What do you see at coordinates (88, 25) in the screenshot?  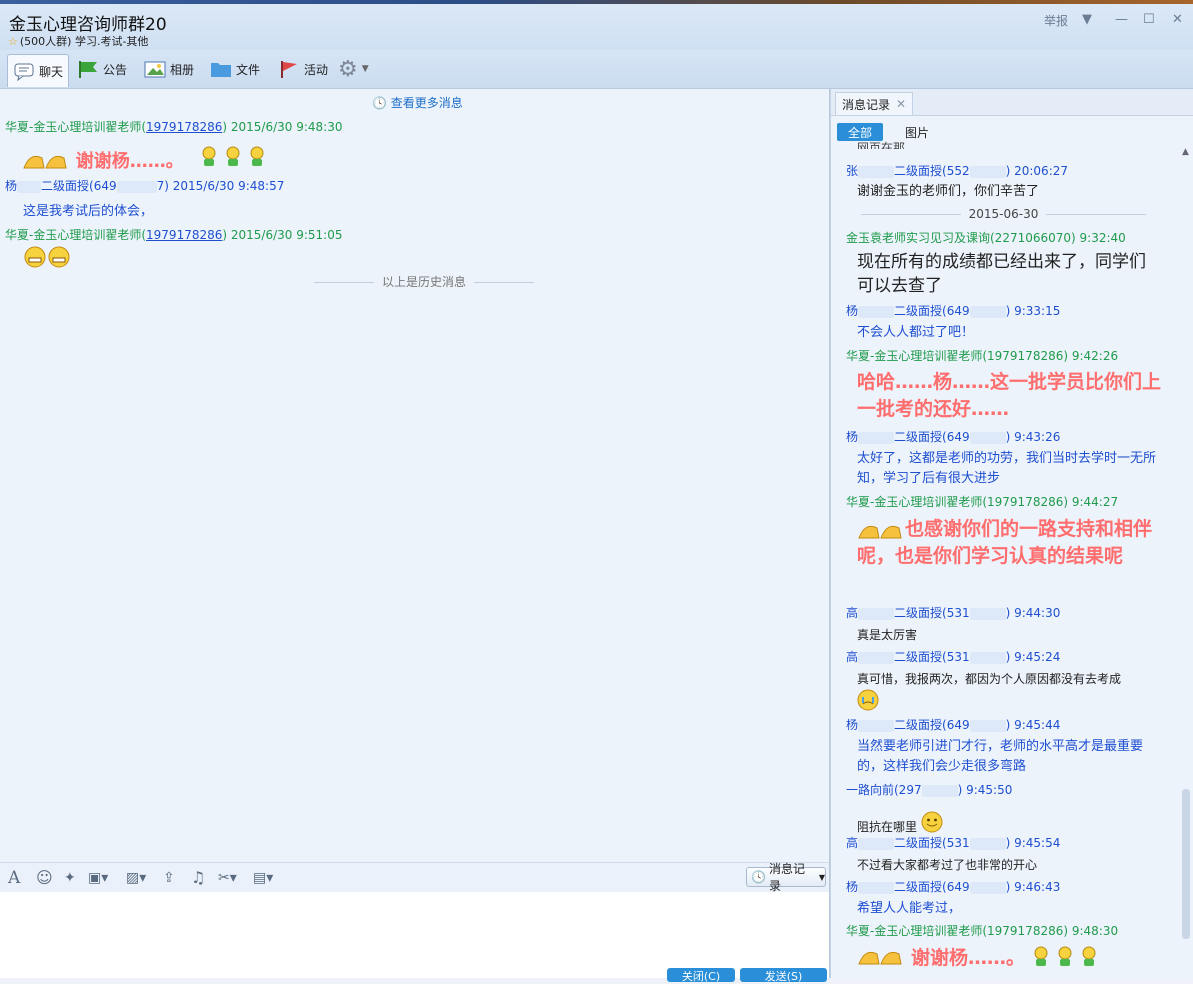 I see `window-title: 金玉心理咨询师群20` at bounding box center [88, 25].